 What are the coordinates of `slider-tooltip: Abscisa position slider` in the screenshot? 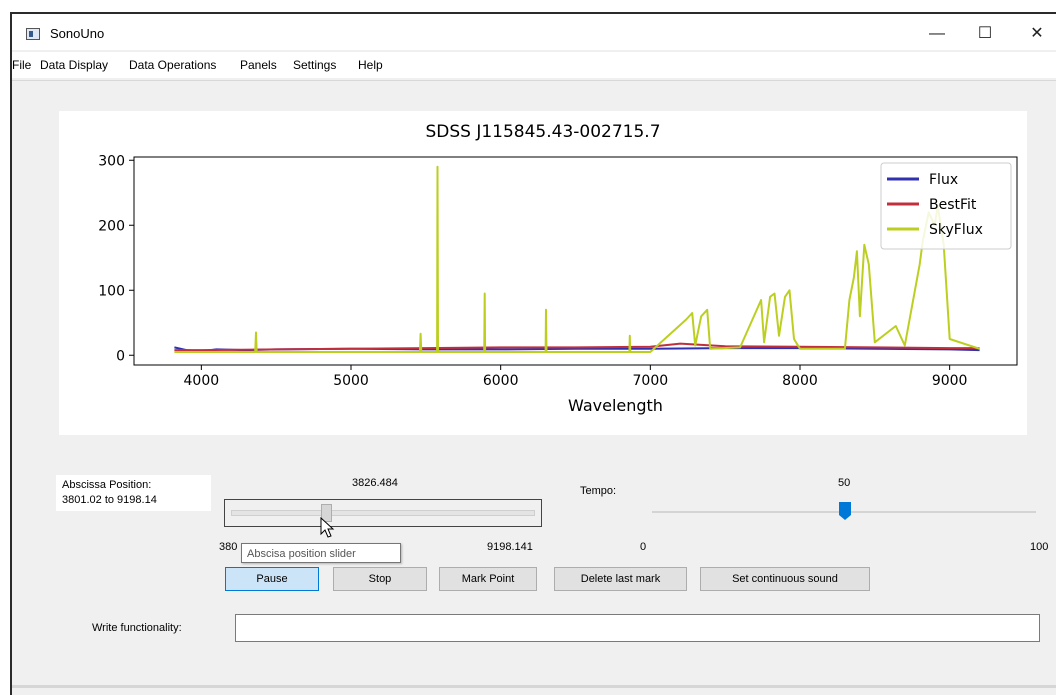 It's located at (321, 553).